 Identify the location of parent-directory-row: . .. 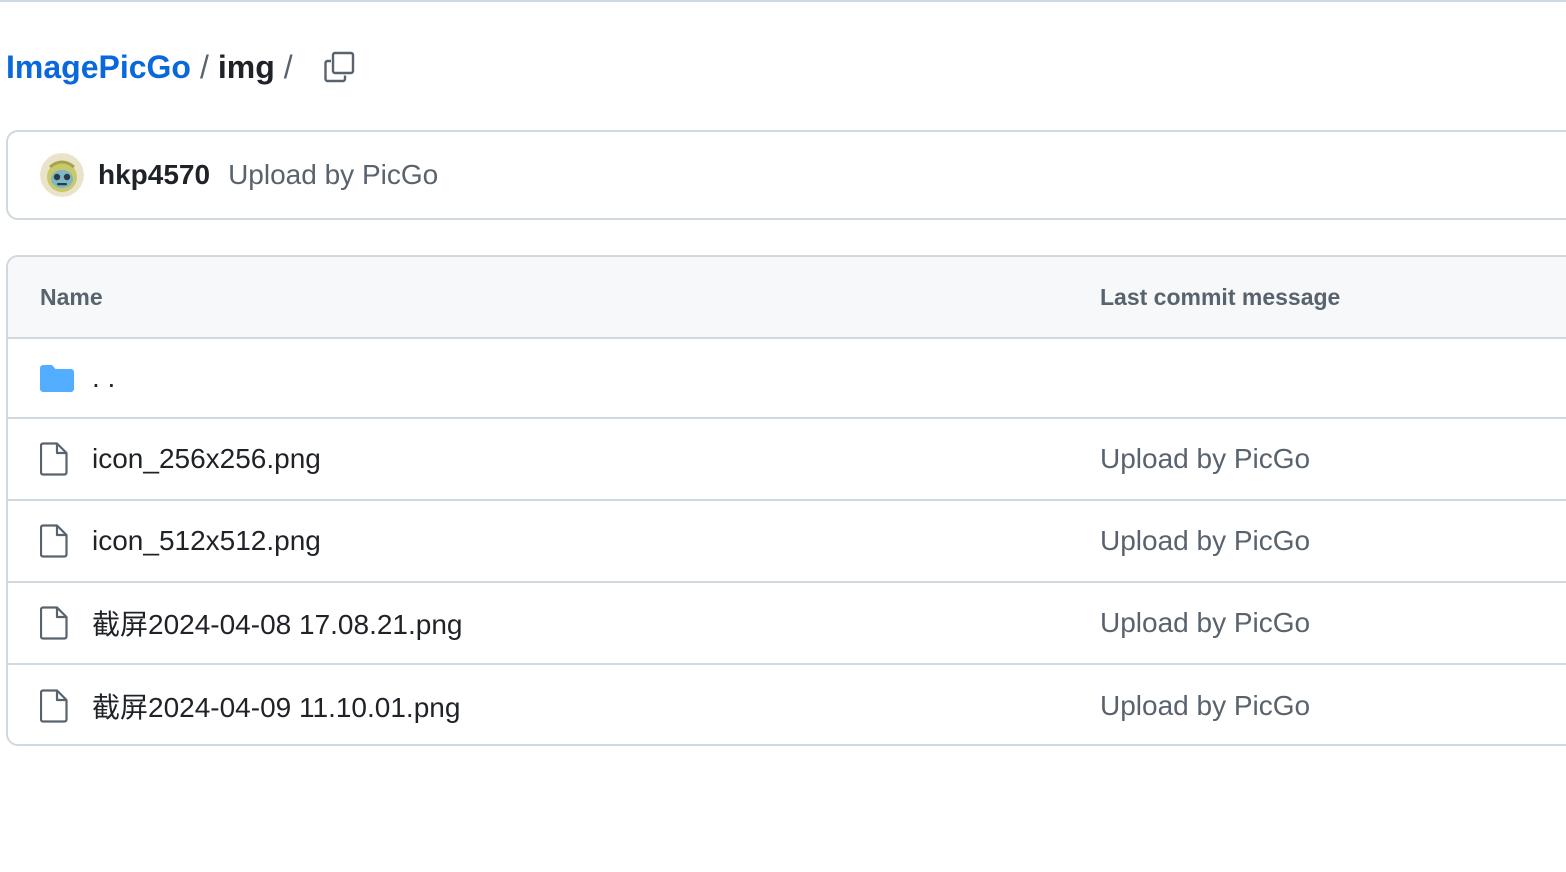
(787, 379).